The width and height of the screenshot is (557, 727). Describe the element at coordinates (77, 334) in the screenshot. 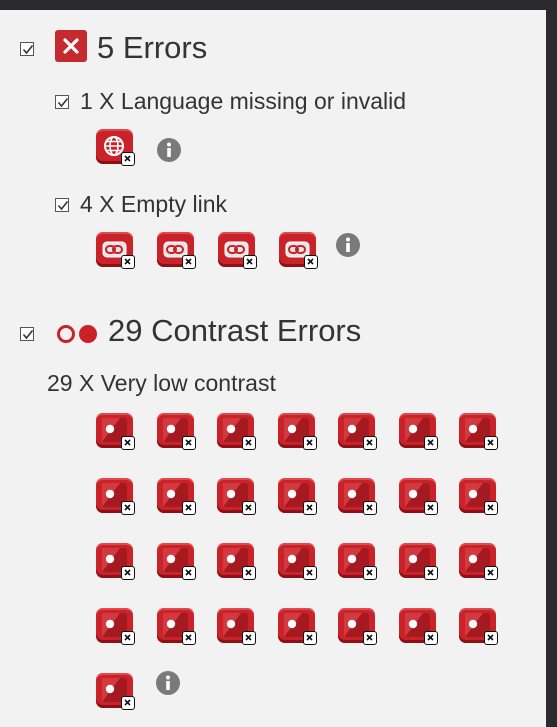

I see `contrast-dots-icon` at that location.